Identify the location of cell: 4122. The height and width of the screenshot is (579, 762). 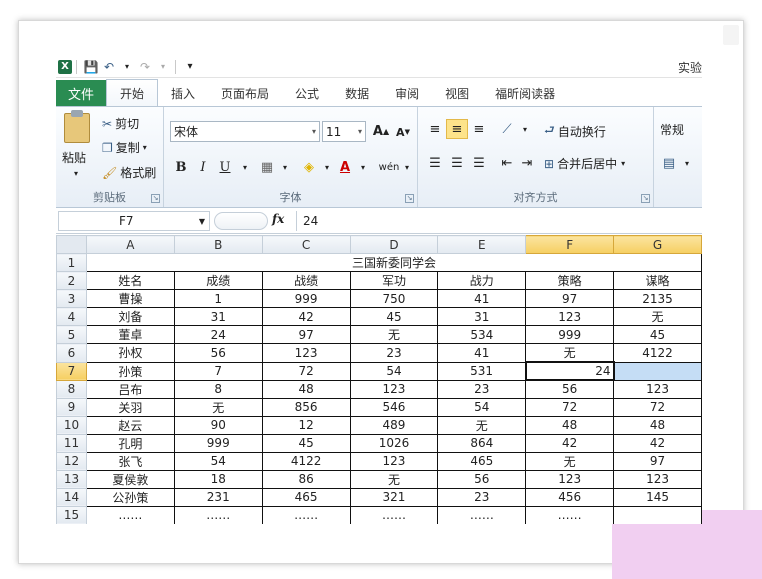
(657, 353).